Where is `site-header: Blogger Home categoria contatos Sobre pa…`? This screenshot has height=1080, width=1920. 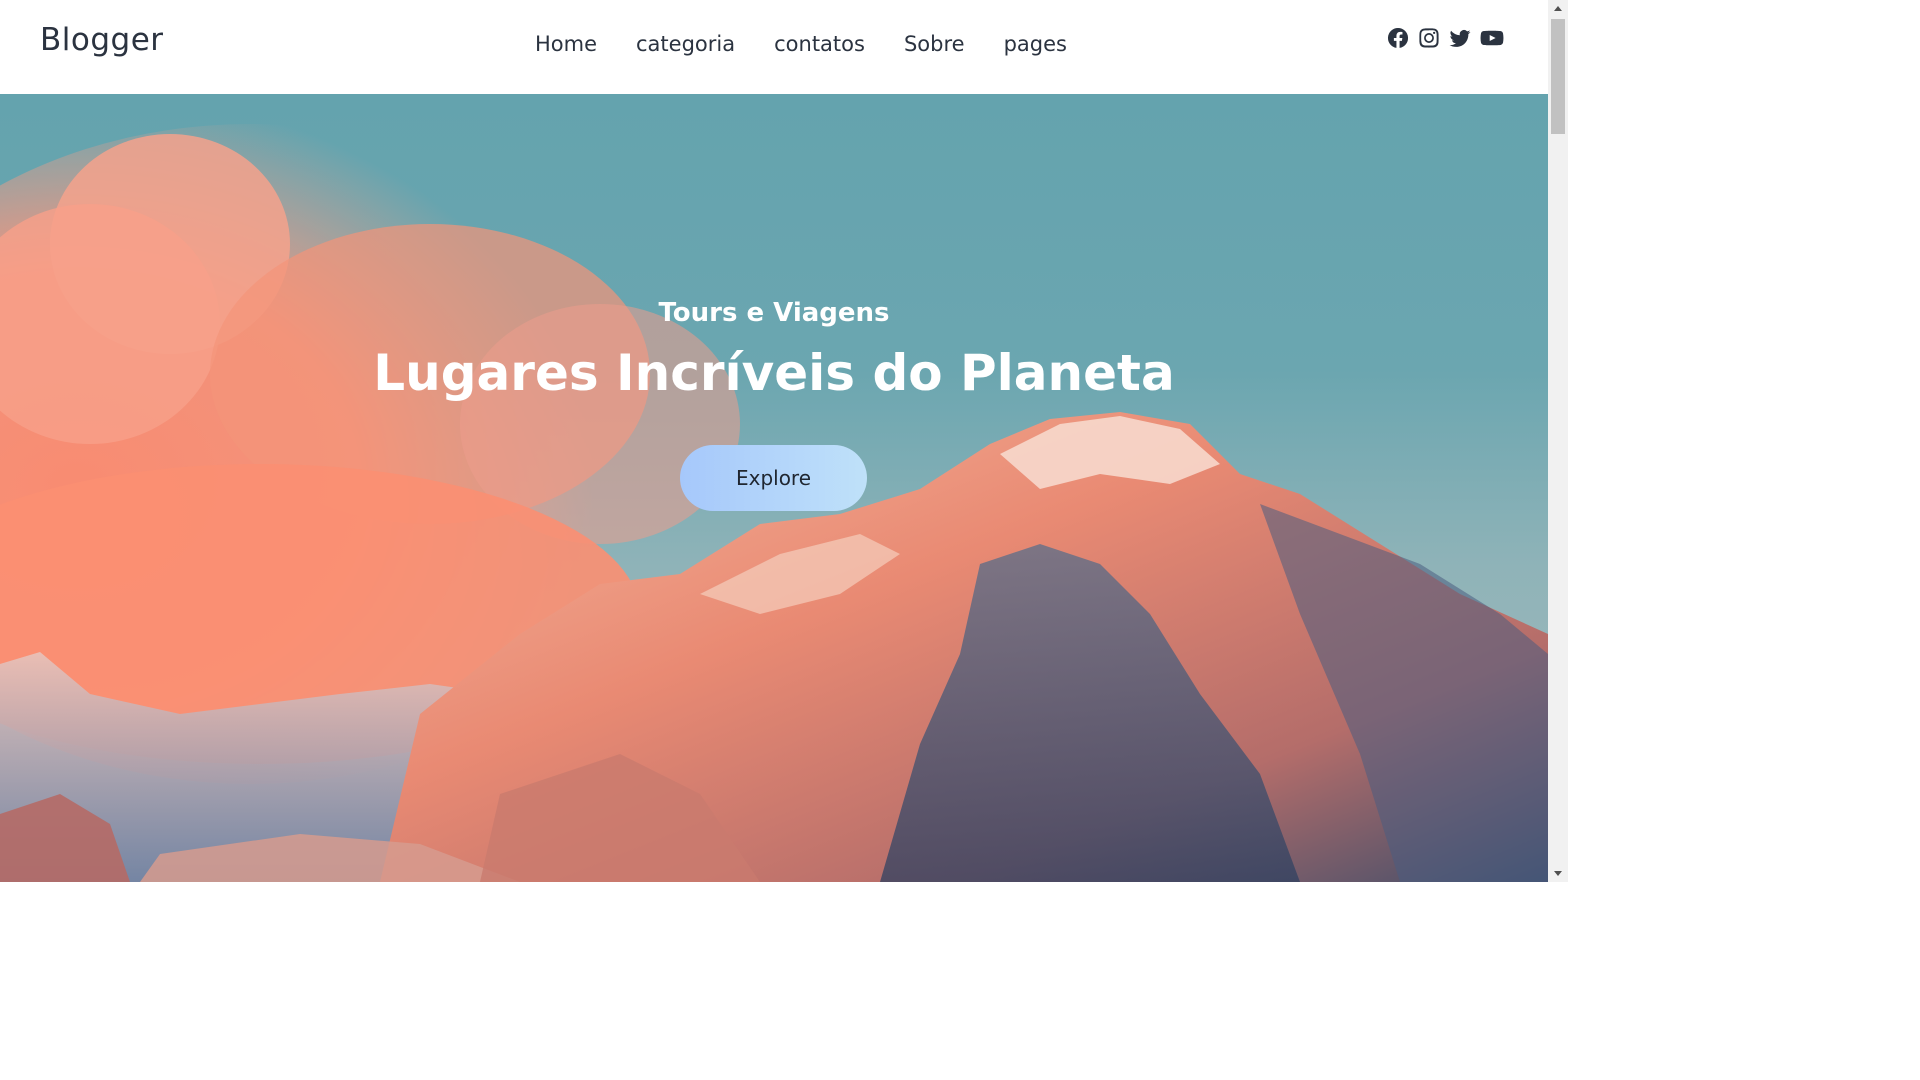 site-header: Blogger Home categoria contatos Sobre pa… is located at coordinates (774, 47).